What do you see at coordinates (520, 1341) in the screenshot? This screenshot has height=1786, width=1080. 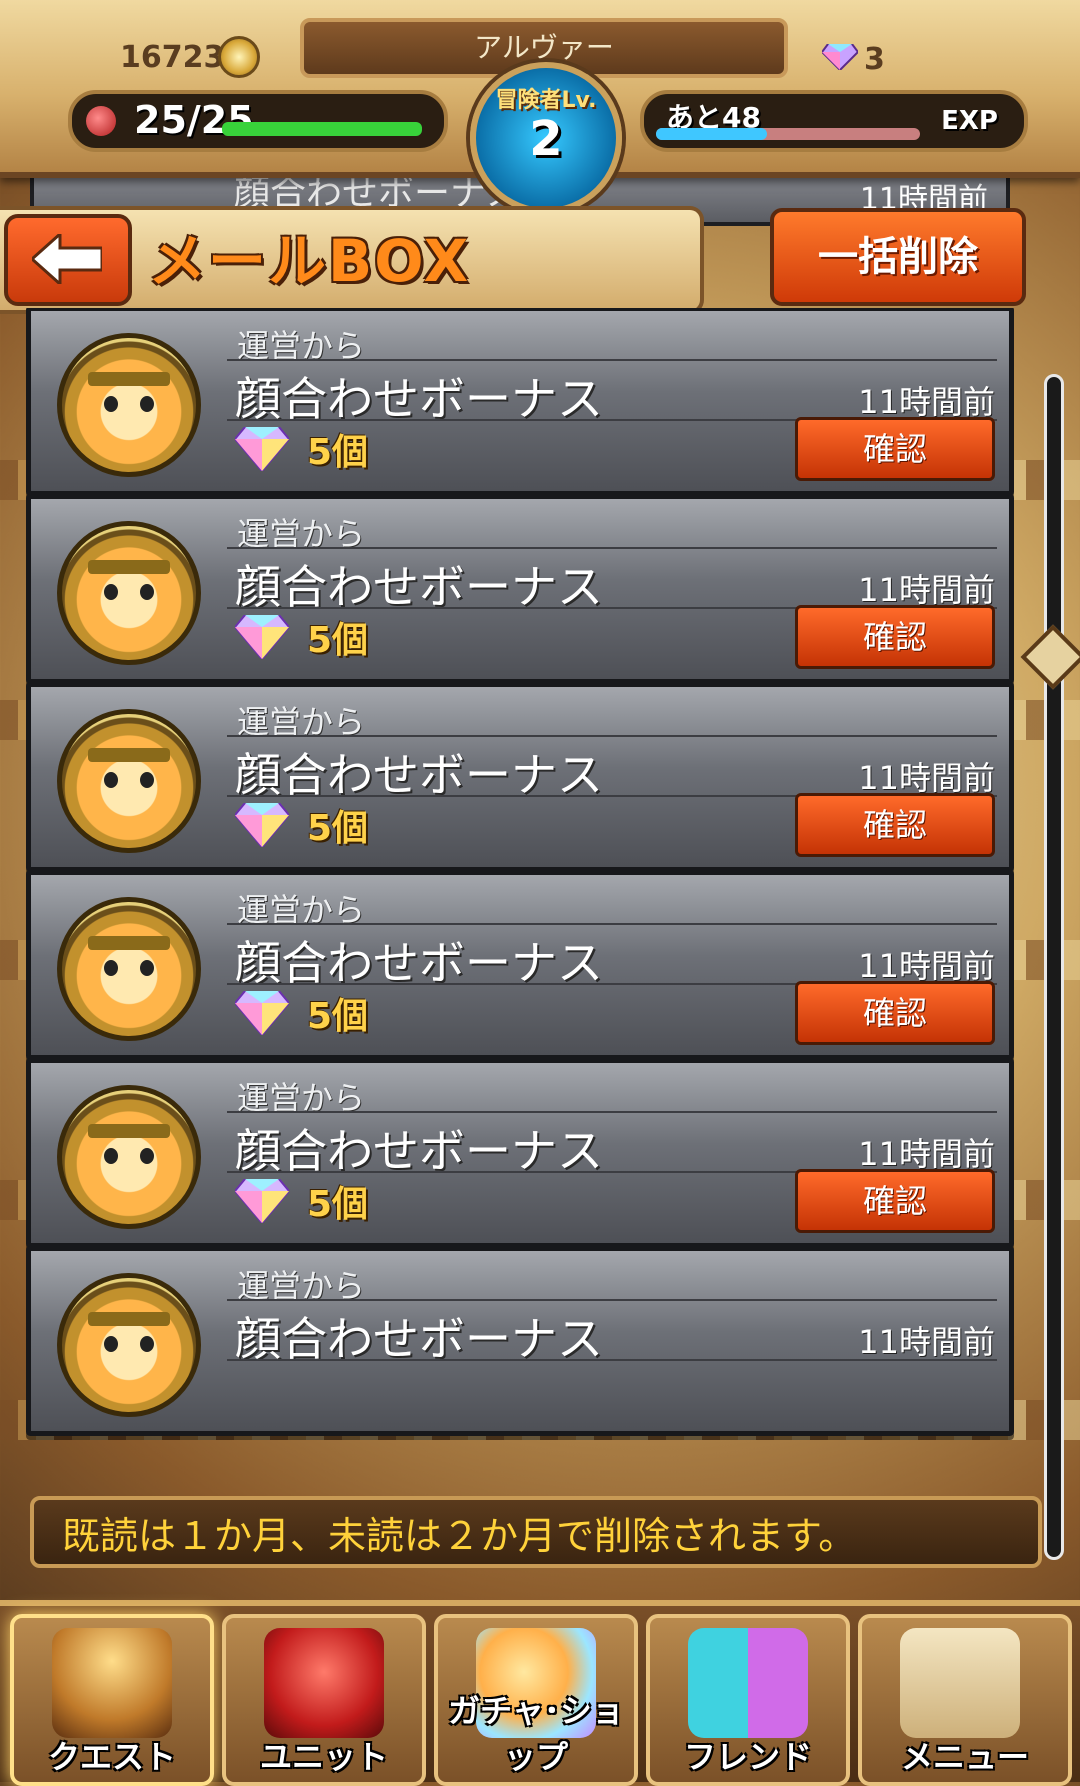 I see `mail-card: 運営から 顔合わせボーナス 11時間前` at bounding box center [520, 1341].